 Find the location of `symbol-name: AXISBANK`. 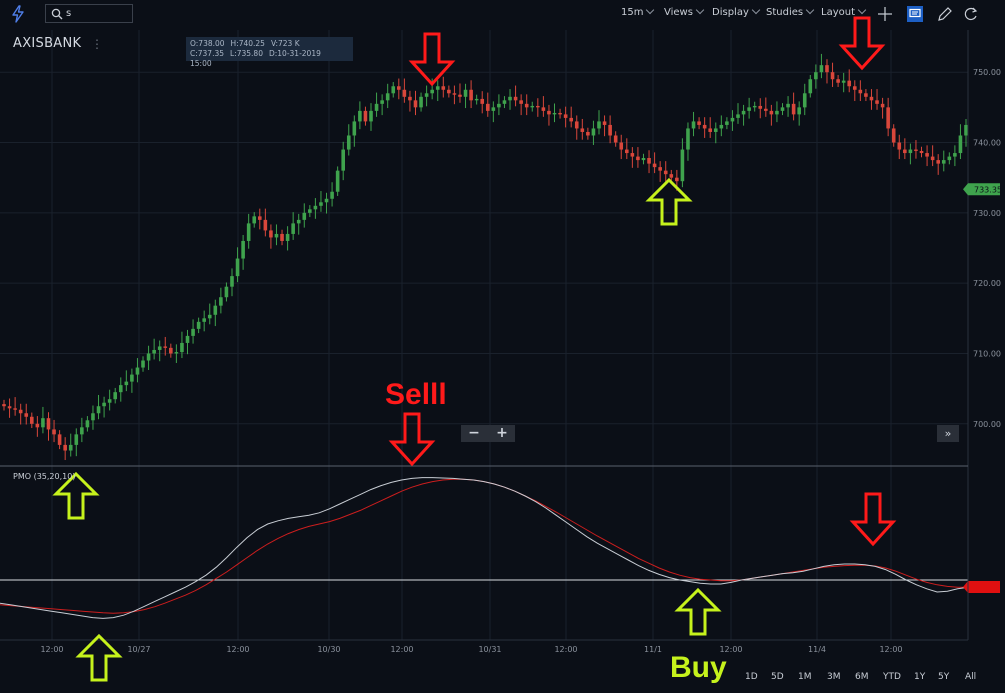

symbol-name: AXISBANK is located at coordinates (47, 43).